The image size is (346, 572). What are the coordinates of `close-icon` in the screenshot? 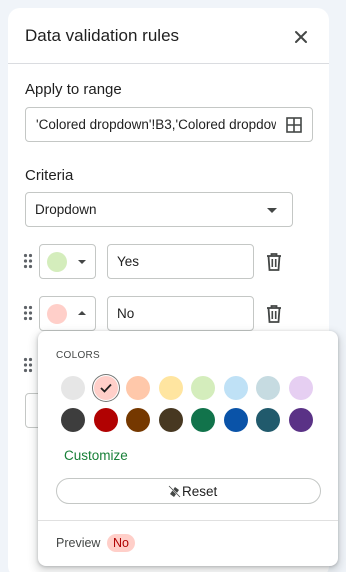 It's located at (301, 37).